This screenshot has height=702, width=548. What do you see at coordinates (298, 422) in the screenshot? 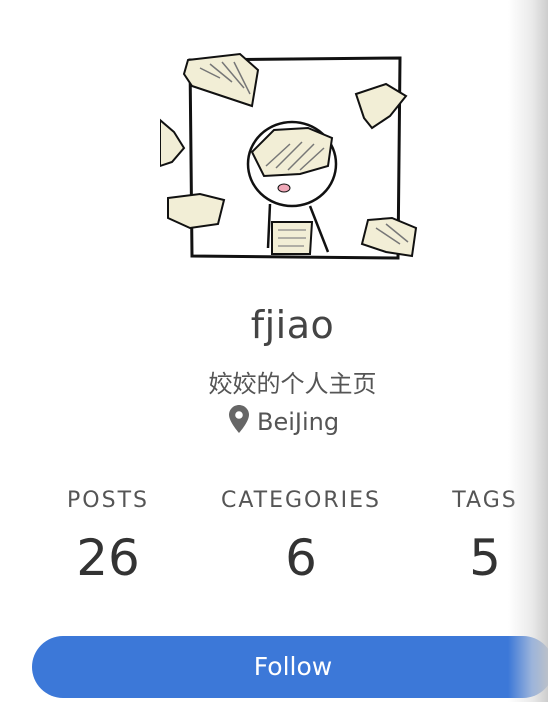
I see `location-text: BeiJing` at bounding box center [298, 422].